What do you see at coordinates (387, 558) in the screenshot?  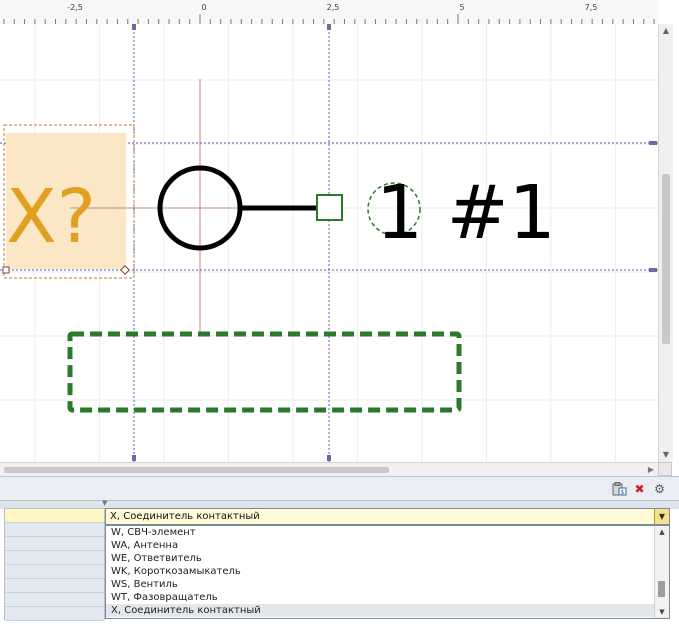 I see `dropdown-option: WE, Ответвитель` at bounding box center [387, 558].